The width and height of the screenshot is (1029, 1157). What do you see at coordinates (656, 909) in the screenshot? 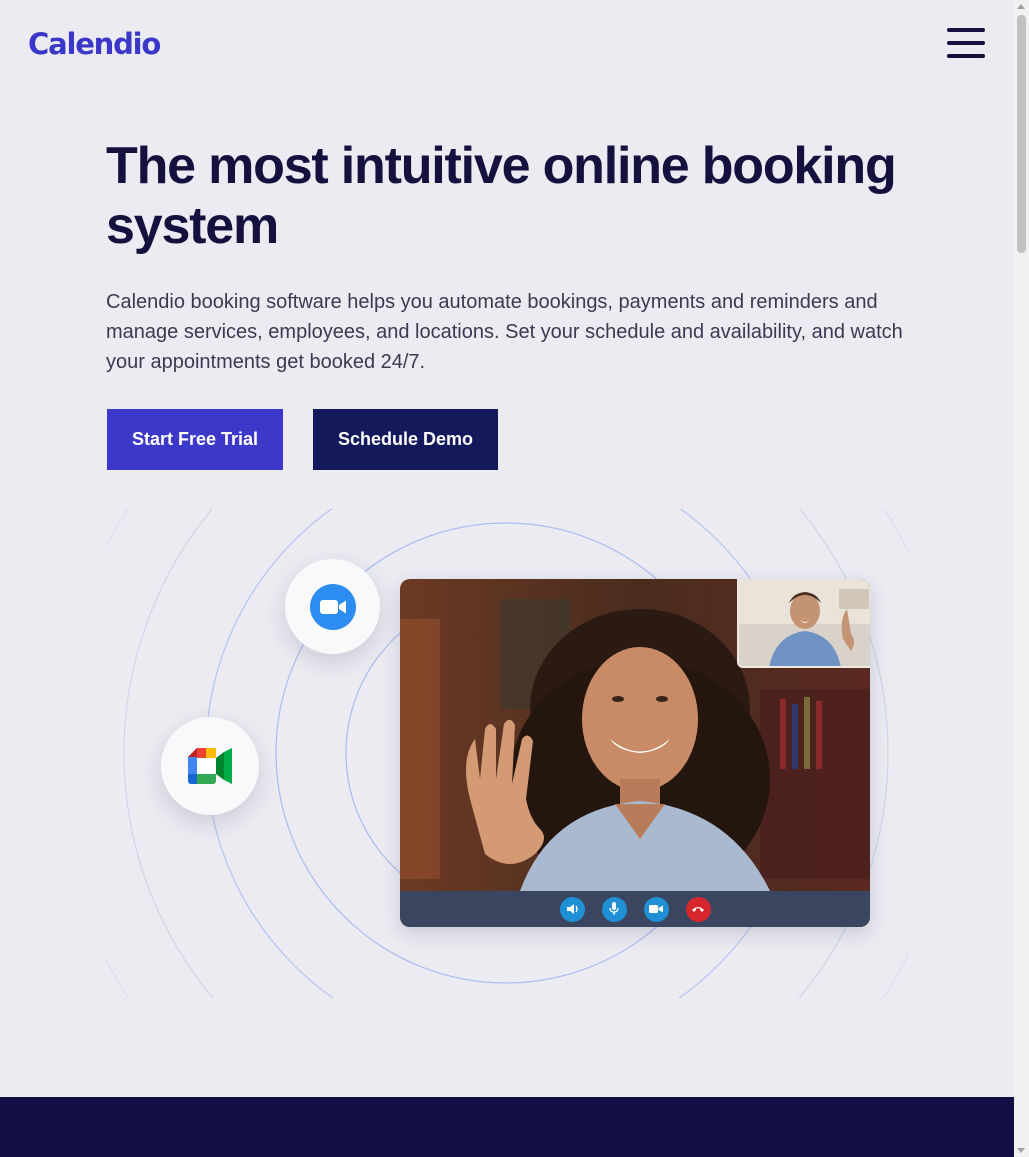
I see `camera-icon` at bounding box center [656, 909].